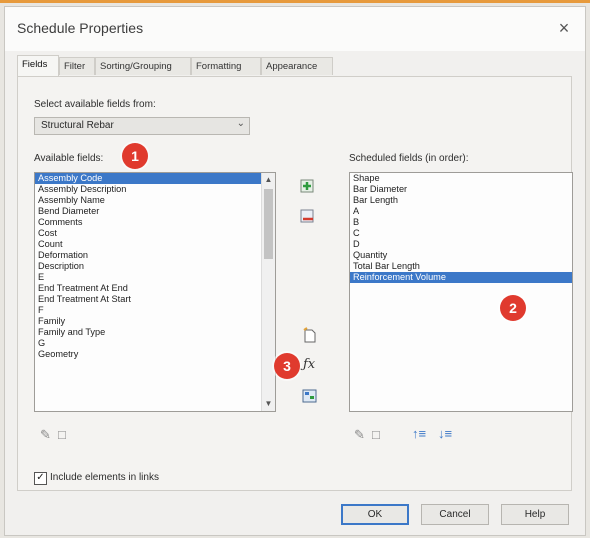 The image size is (590, 538). What do you see at coordinates (155, 244) in the screenshot?
I see `available-field-item: Count` at bounding box center [155, 244].